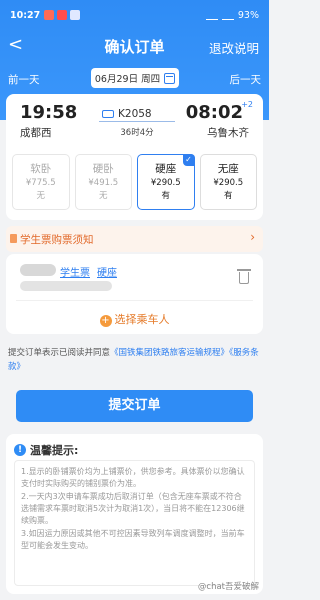 Image resolution: width=320 pixels, height=600 pixels. What do you see at coordinates (105, 321) in the screenshot?
I see `plus-circle-icon: +` at bounding box center [105, 321].